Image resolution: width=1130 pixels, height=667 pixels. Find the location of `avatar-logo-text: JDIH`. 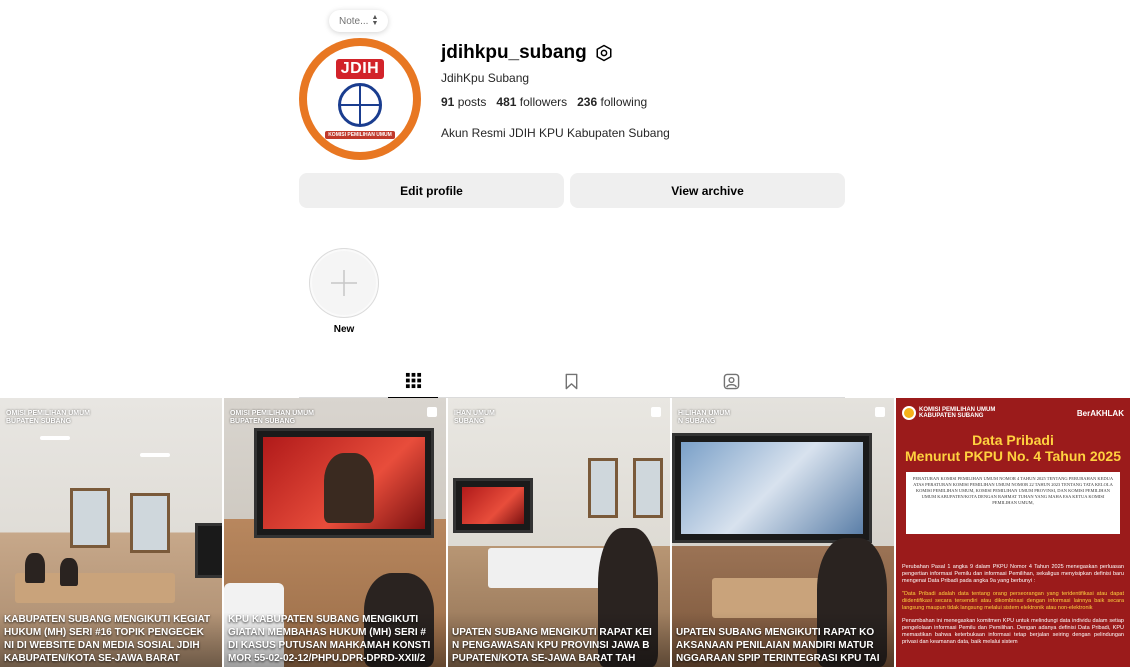

avatar-logo-text: JDIH is located at coordinates (360, 69).